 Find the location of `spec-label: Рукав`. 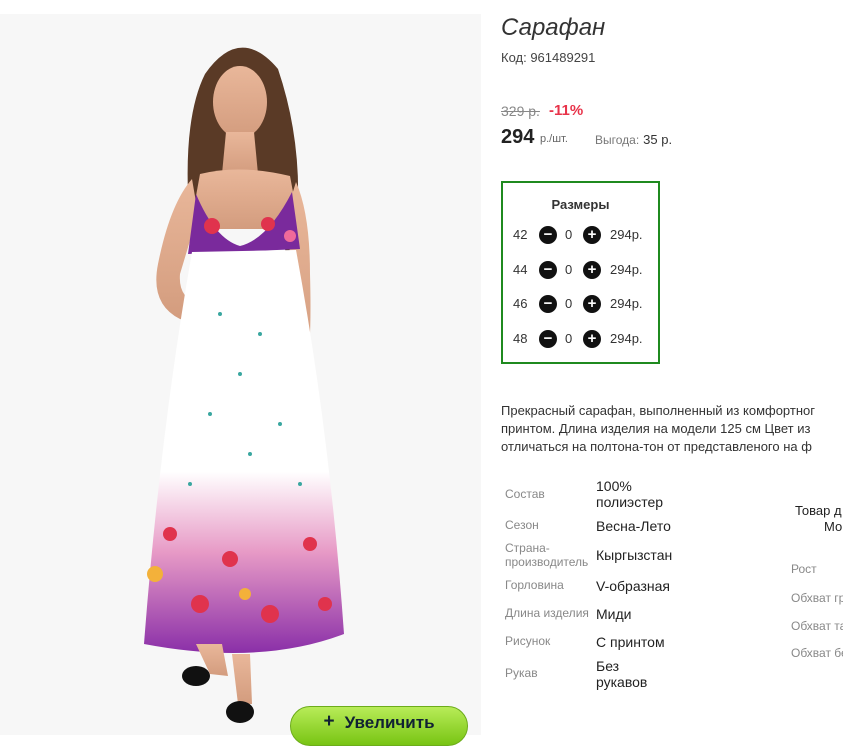

spec-label: Рукав is located at coordinates (521, 673).